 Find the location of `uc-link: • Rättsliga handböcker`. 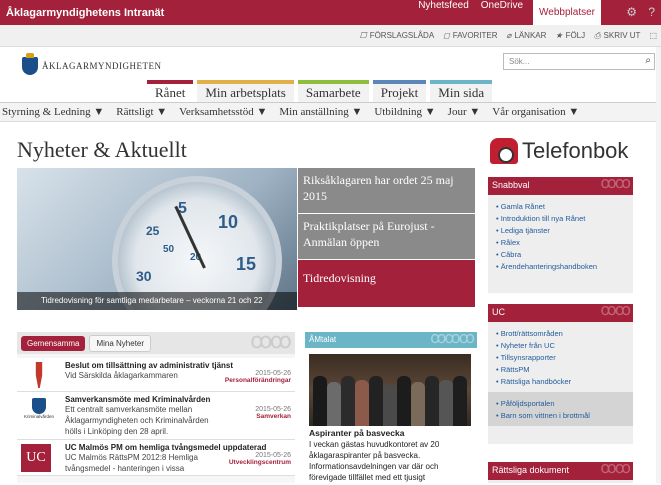

uc-link: • Rättsliga handböcker is located at coordinates (562, 382).